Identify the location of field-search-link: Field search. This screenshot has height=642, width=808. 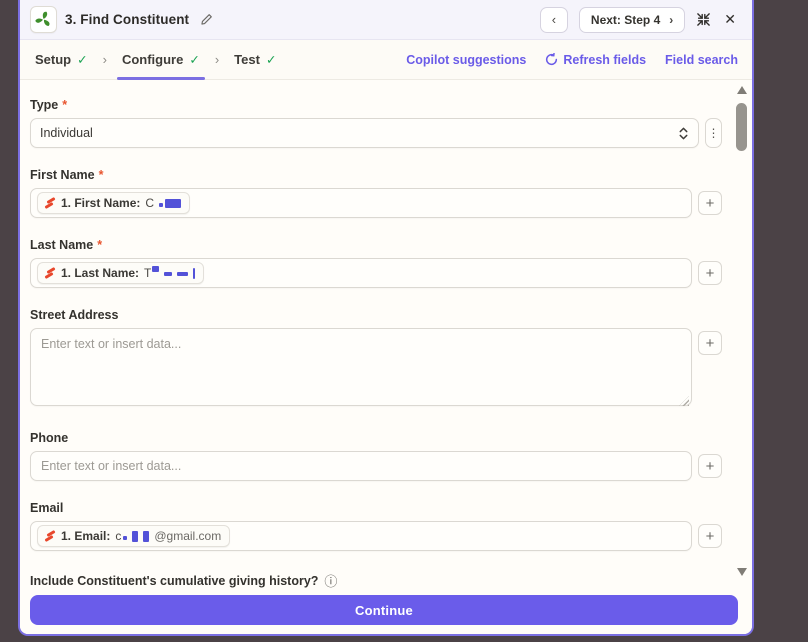
(701, 60).